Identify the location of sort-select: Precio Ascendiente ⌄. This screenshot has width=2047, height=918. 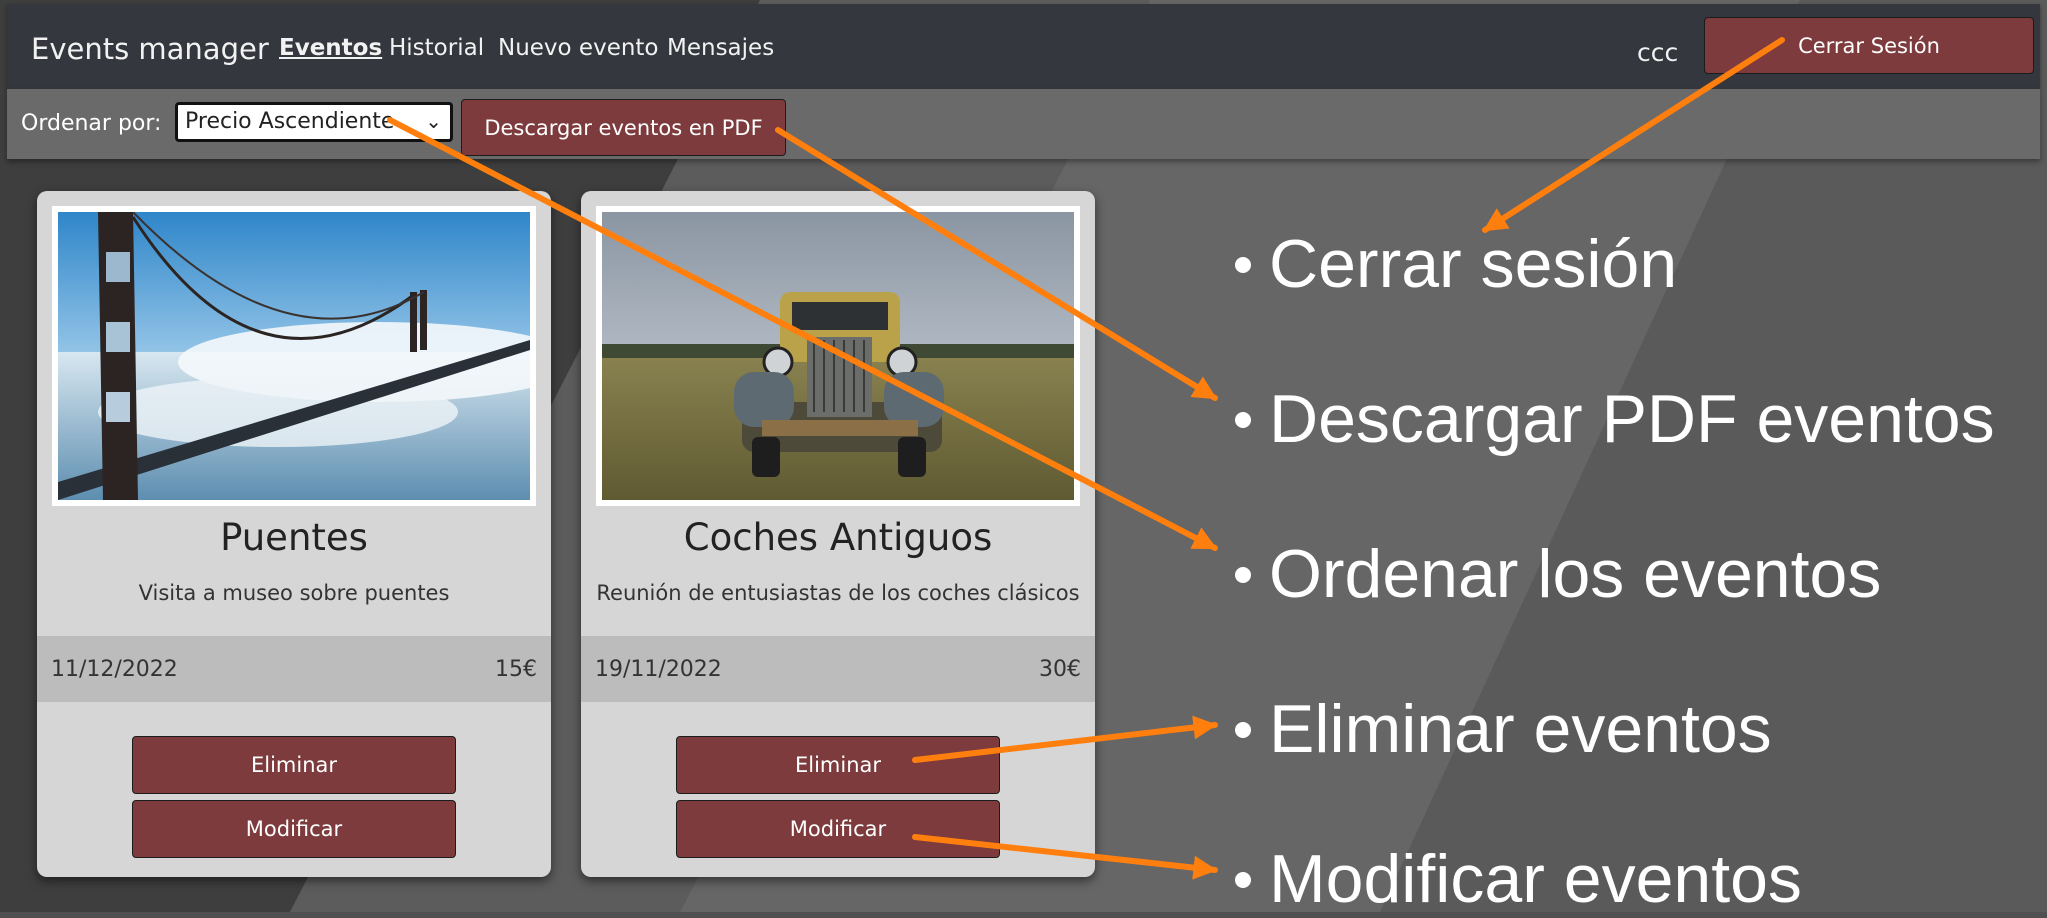
(314, 122).